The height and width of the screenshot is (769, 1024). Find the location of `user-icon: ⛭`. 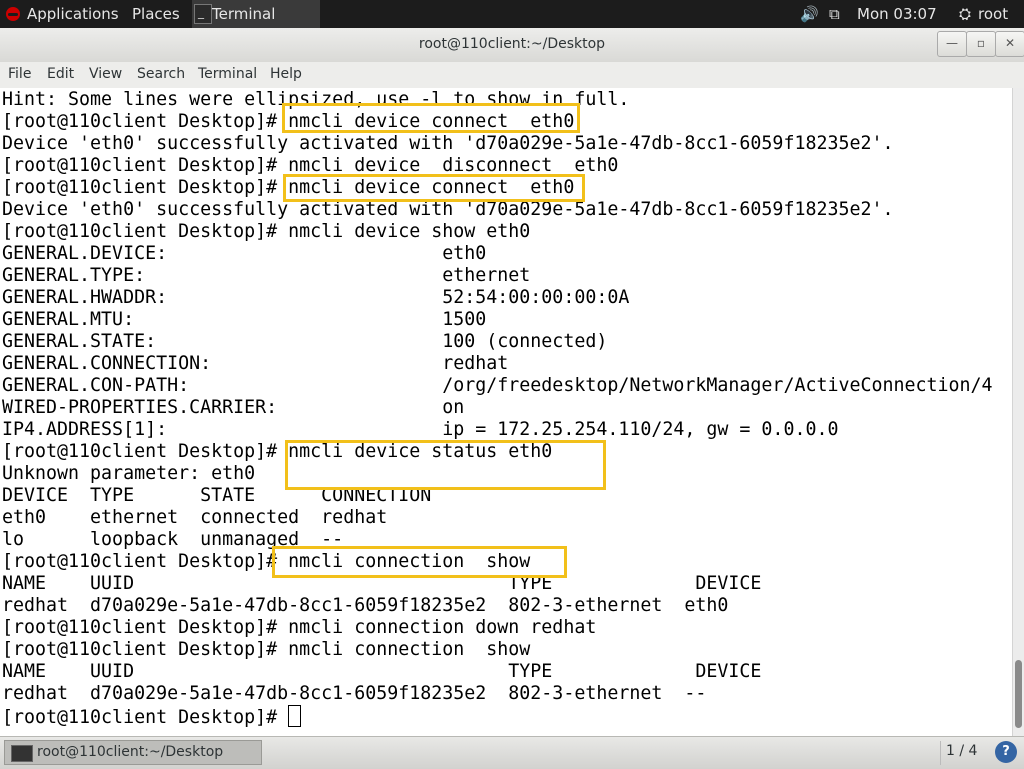

user-icon: ⛭ is located at coordinates (965, 14).